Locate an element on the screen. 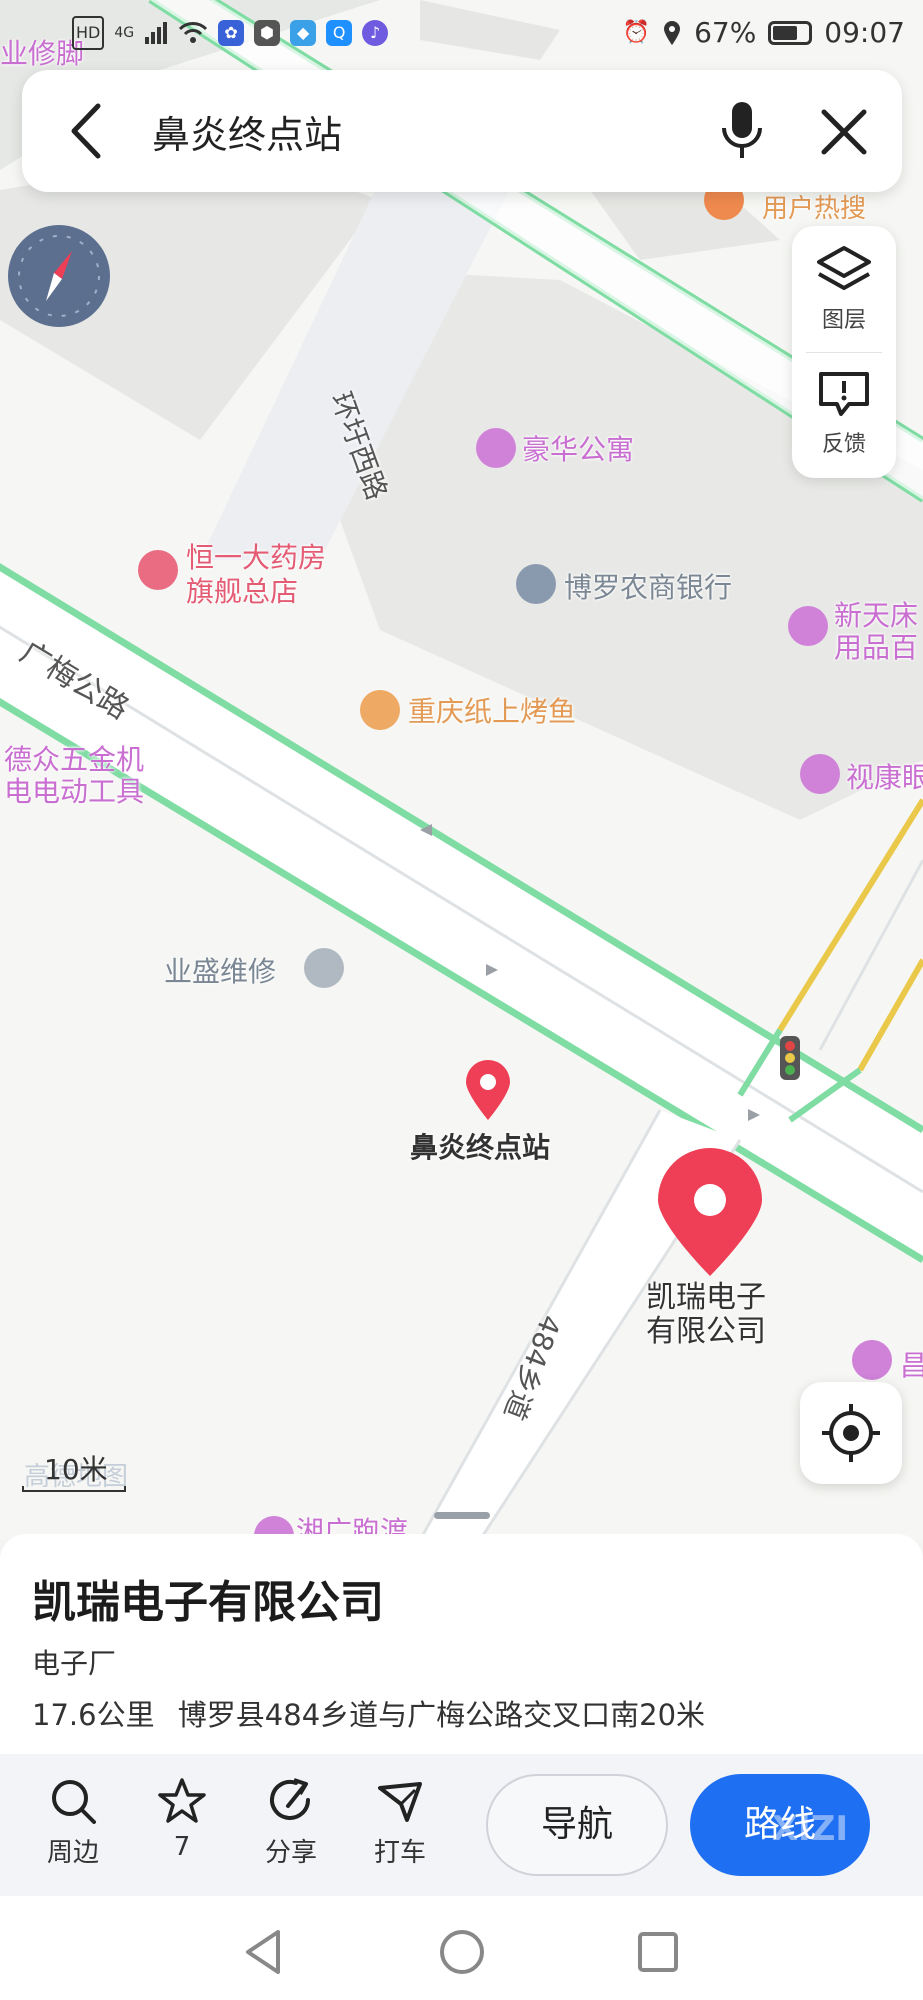  tool-divider is located at coordinates (844, 352).